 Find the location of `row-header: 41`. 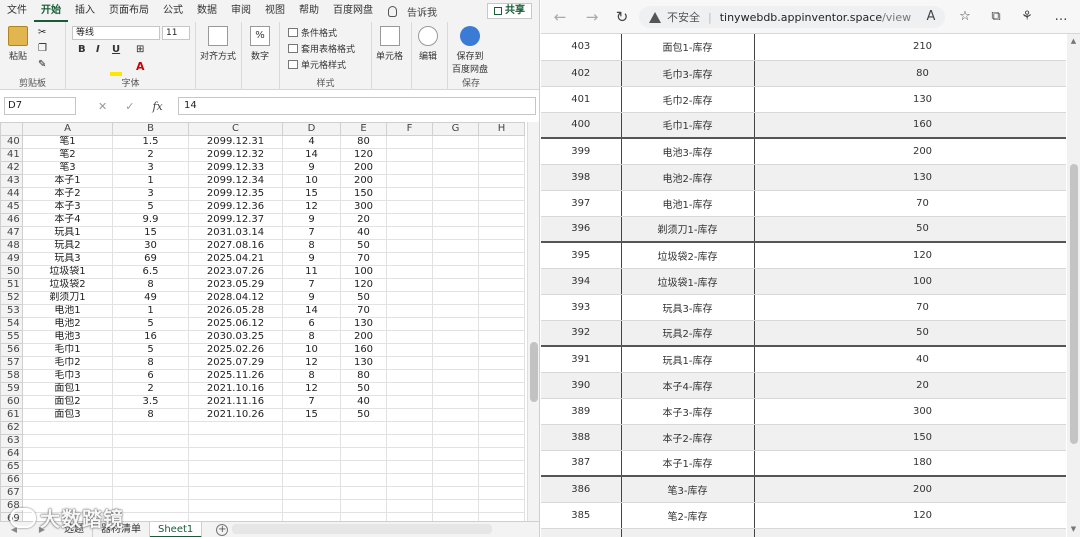

row-header: 41 is located at coordinates (11, 155).